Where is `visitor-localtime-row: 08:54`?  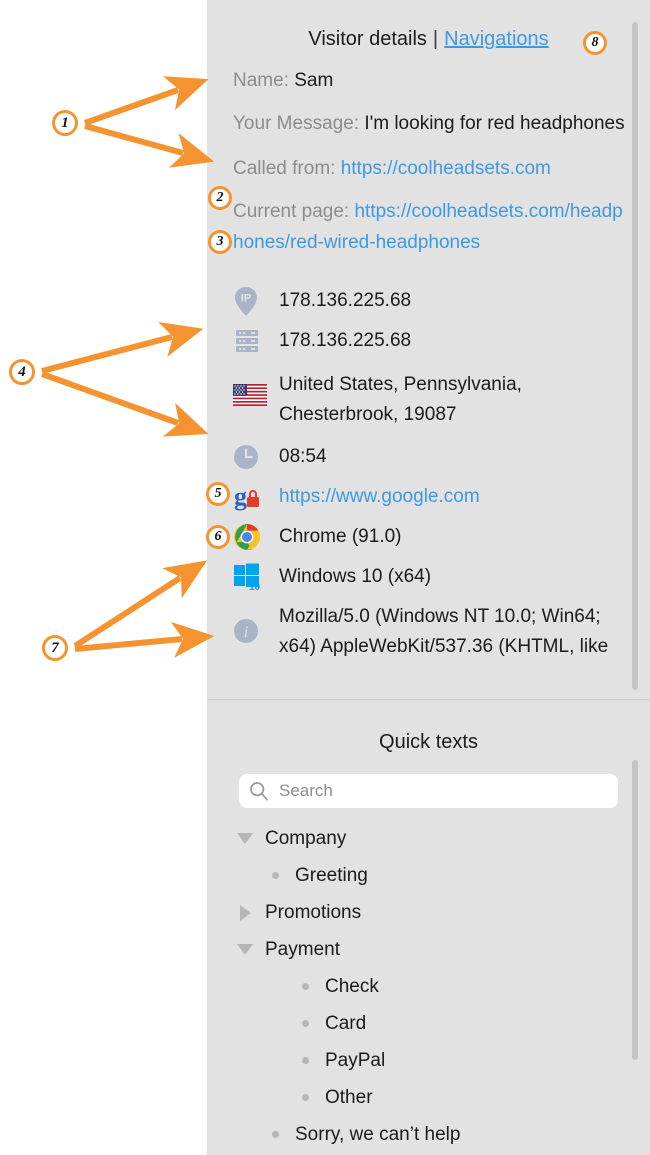 visitor-localtime-row: 08:54 is located at coordinates (428, 457).